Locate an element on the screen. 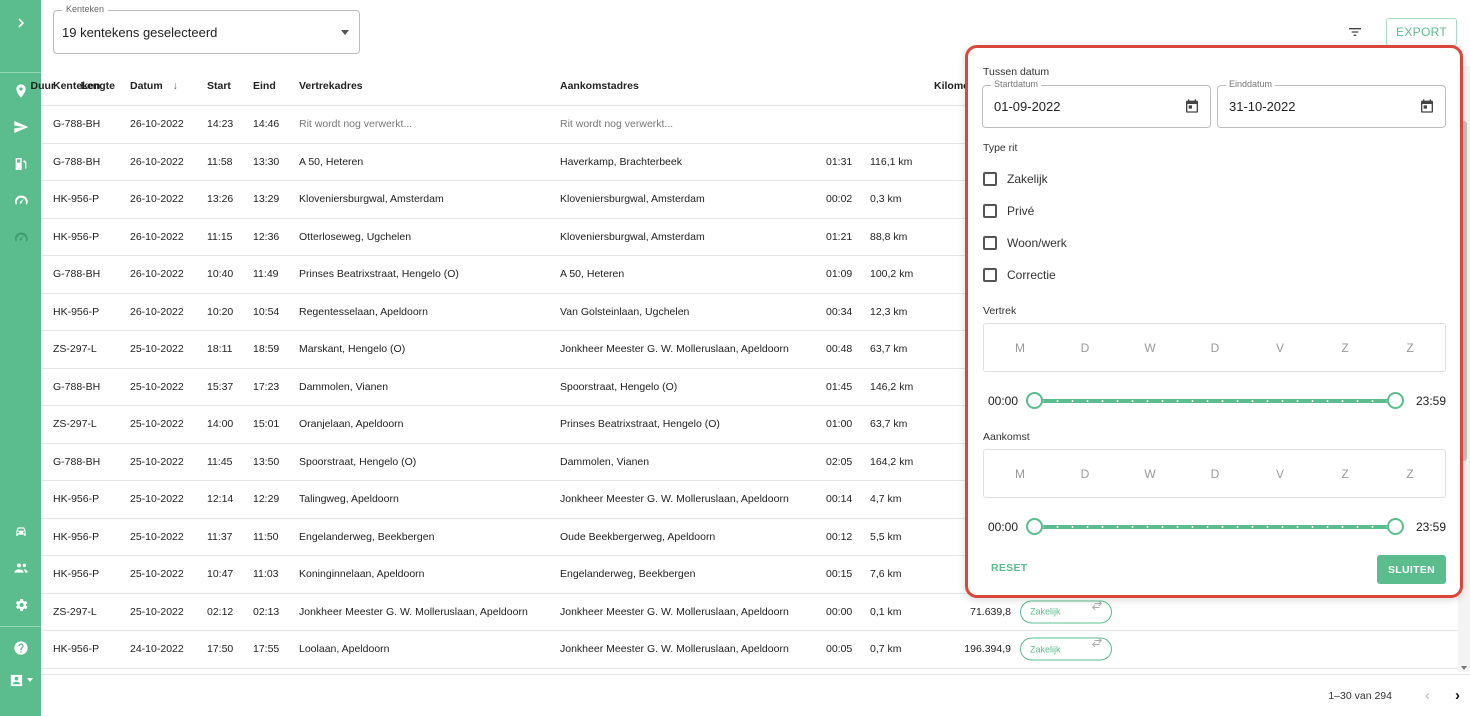 This screenshot has width=1470, height=716. column-header-departure: Vertrekadres is located at coordinates (331, 86).